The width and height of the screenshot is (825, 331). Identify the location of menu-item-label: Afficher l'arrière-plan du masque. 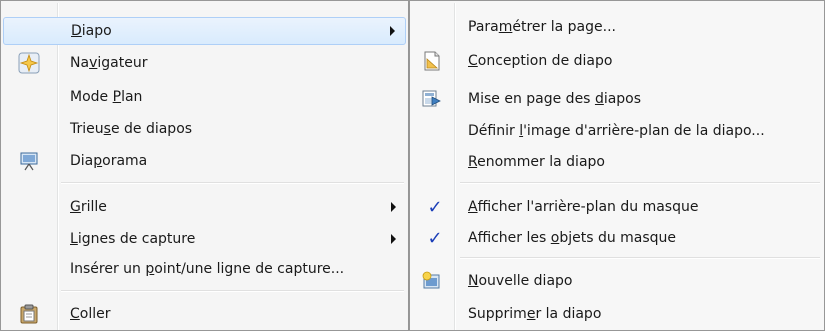
(583, 207).